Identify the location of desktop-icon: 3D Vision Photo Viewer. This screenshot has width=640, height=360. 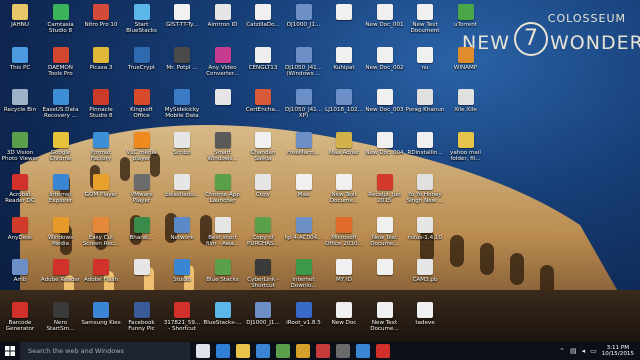
(20, 152).